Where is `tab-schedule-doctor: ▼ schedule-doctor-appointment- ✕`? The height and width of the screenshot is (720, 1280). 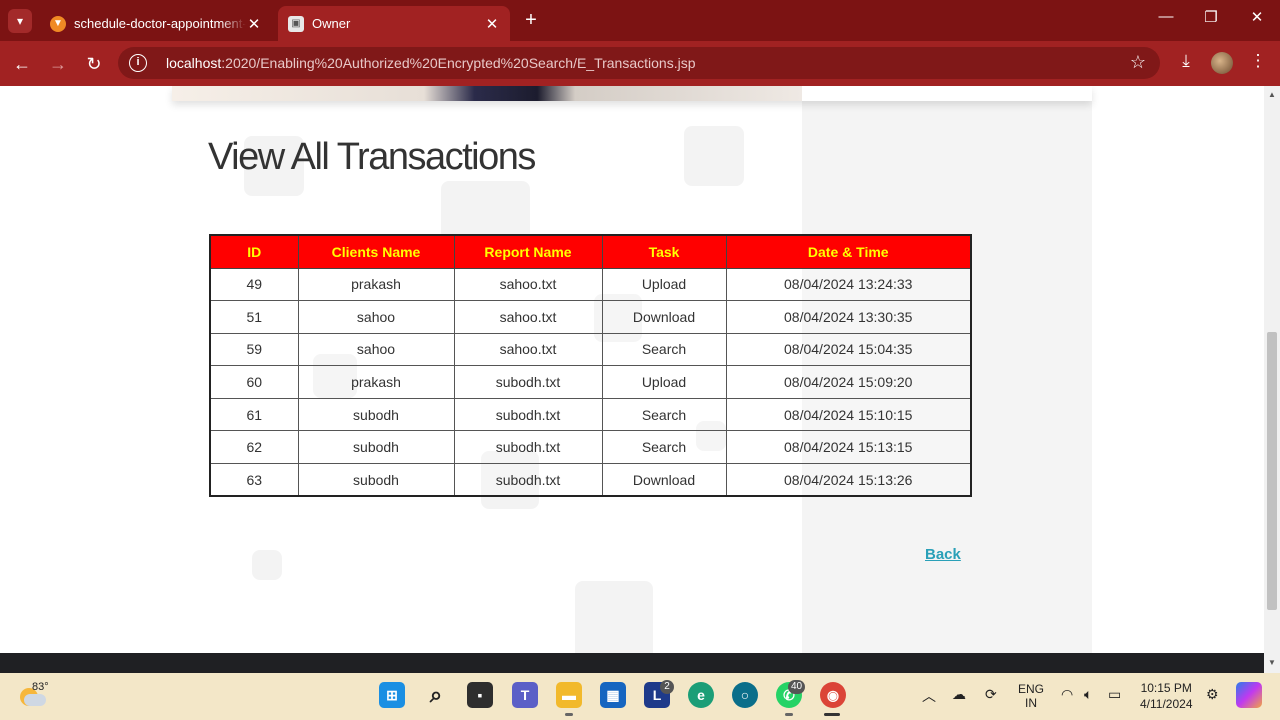
tab-schedule-doctor: ▼ schedule-doctor-appointment- ✕ is located at coordinates (156, 23).